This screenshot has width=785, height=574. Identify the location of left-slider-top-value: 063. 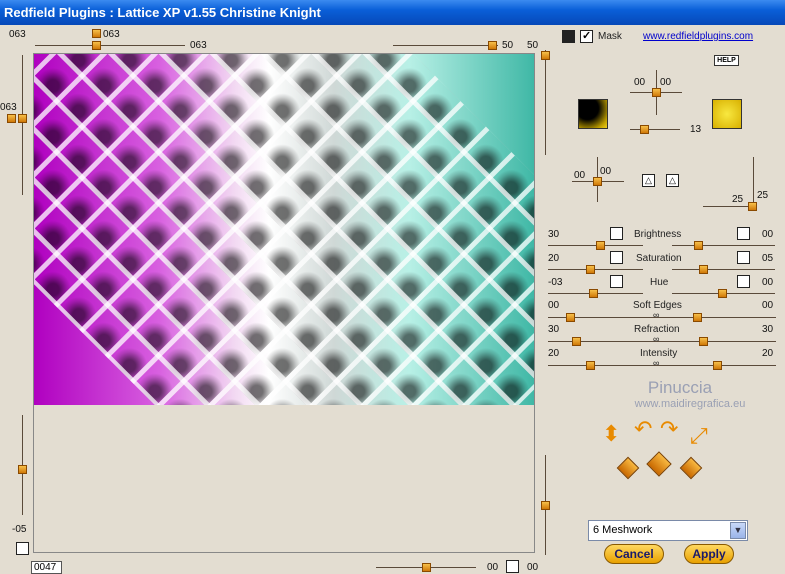
(8, 107).